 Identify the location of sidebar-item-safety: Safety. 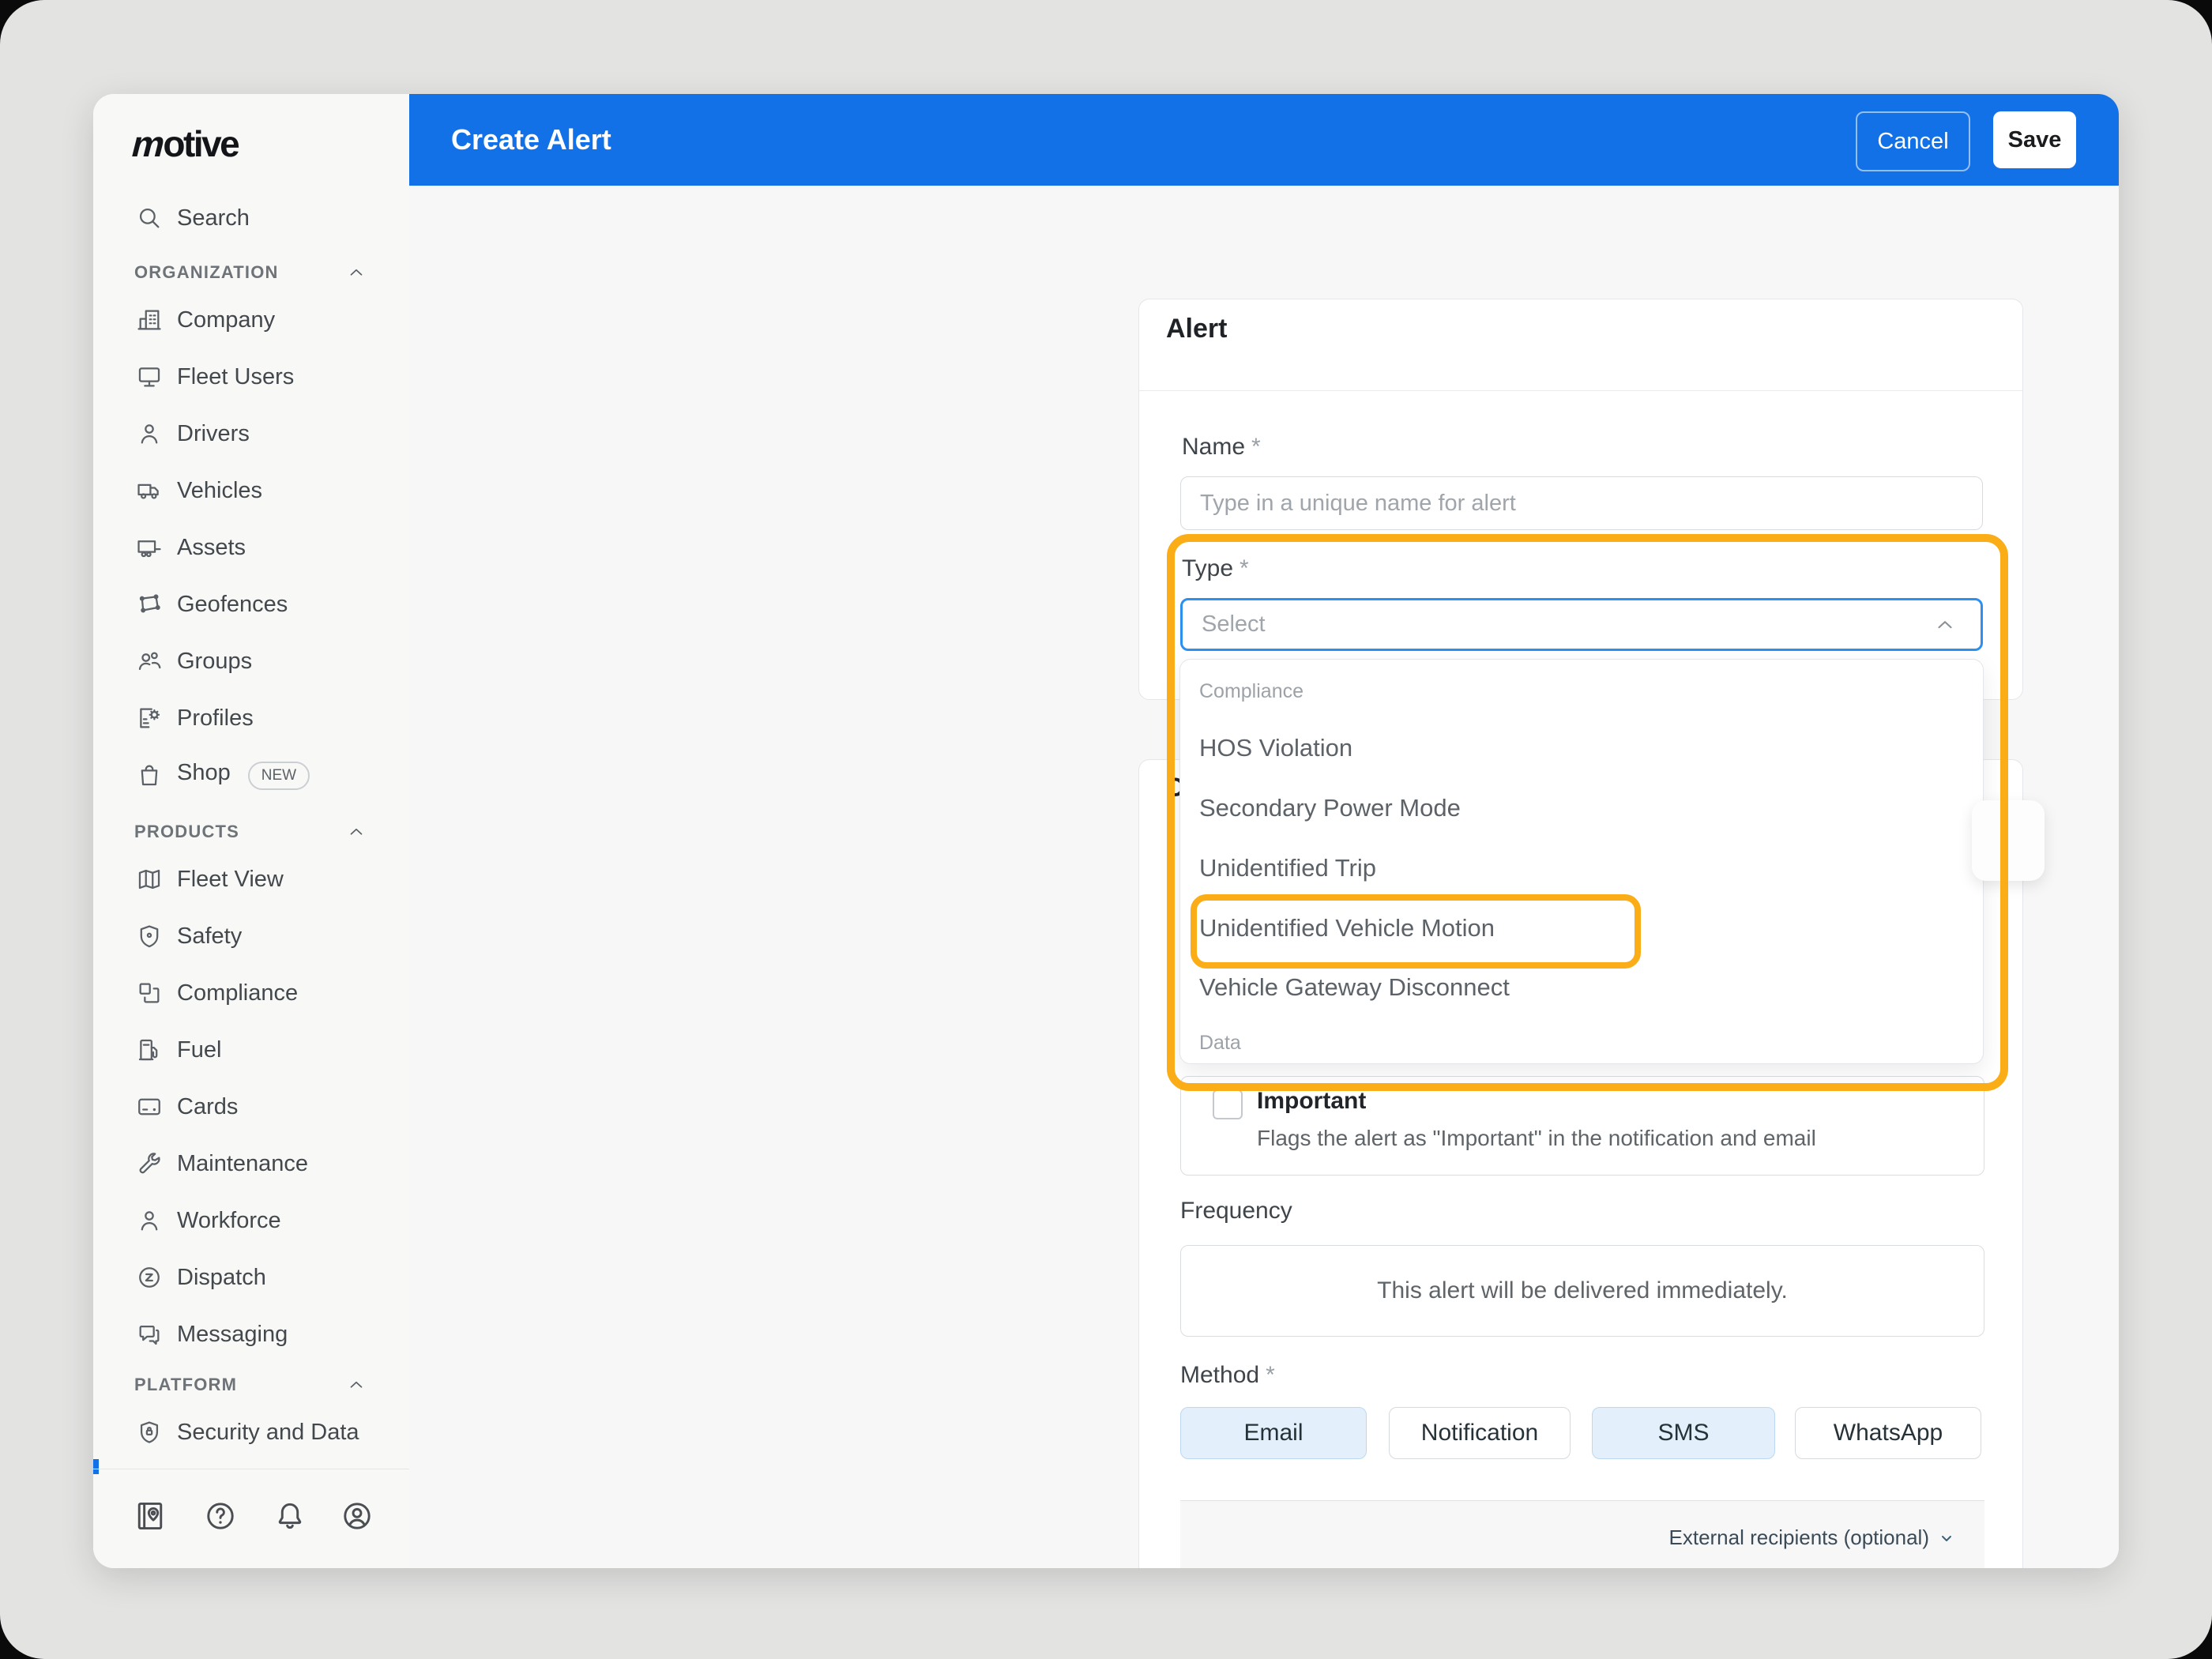
(251, 937).